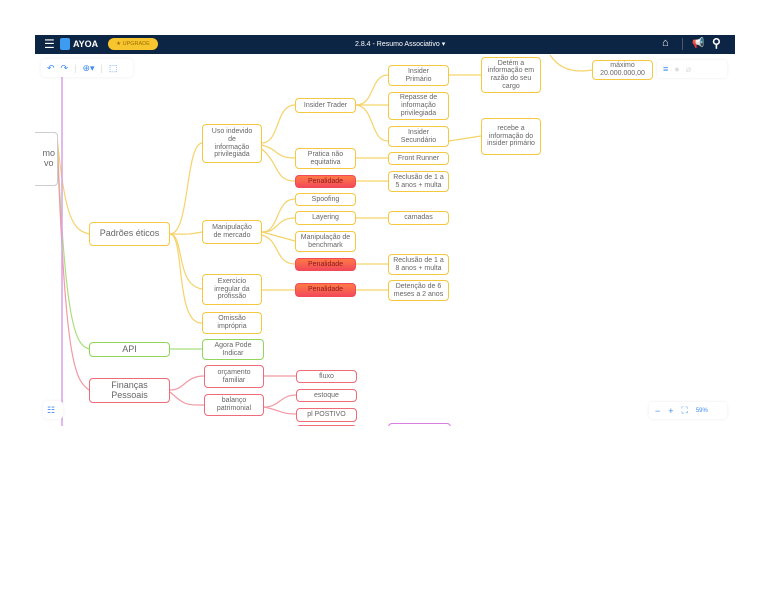 The width and height of the screenshot is (768, 594). Describe the element at coordinates (326, 395) in the screenshot. I see `node-estoque: estoque` at that location.